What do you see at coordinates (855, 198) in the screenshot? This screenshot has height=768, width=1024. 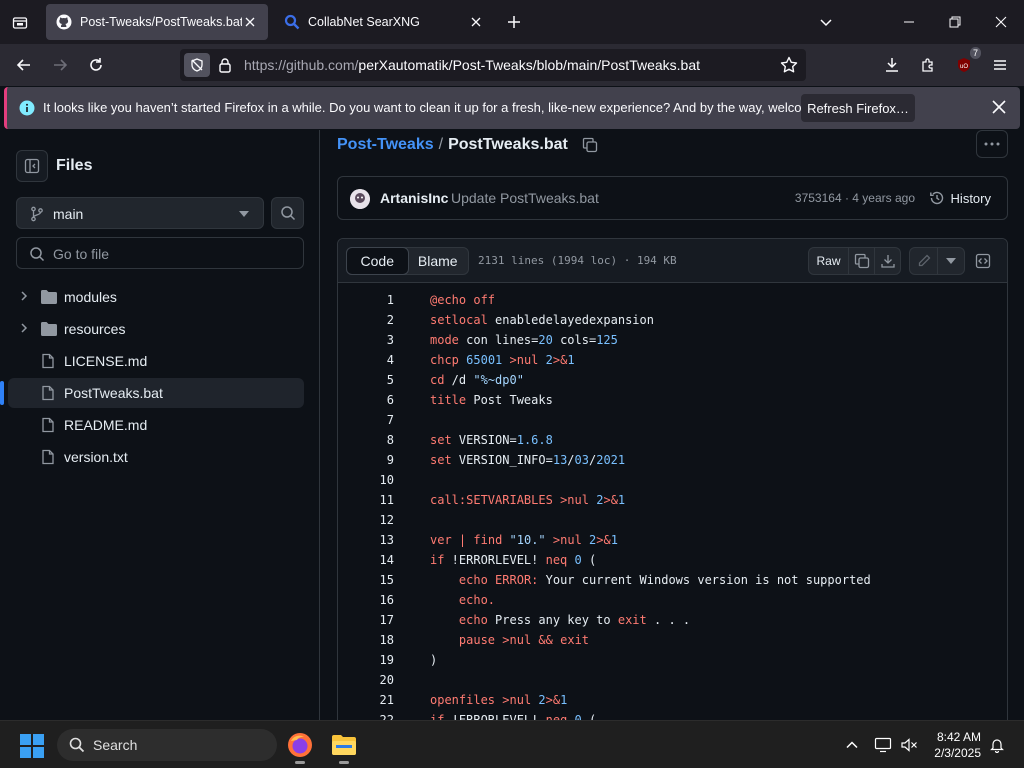 I see `commit-meta: 3753164 · 4 years ago` at bounding box center [855, 198].